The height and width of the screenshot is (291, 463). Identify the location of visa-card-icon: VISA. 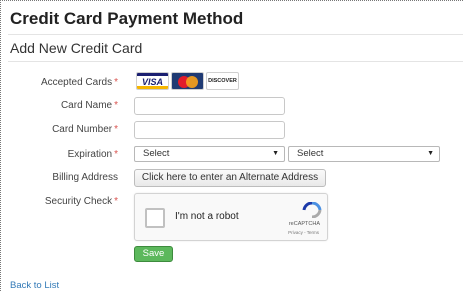
(152, 81).